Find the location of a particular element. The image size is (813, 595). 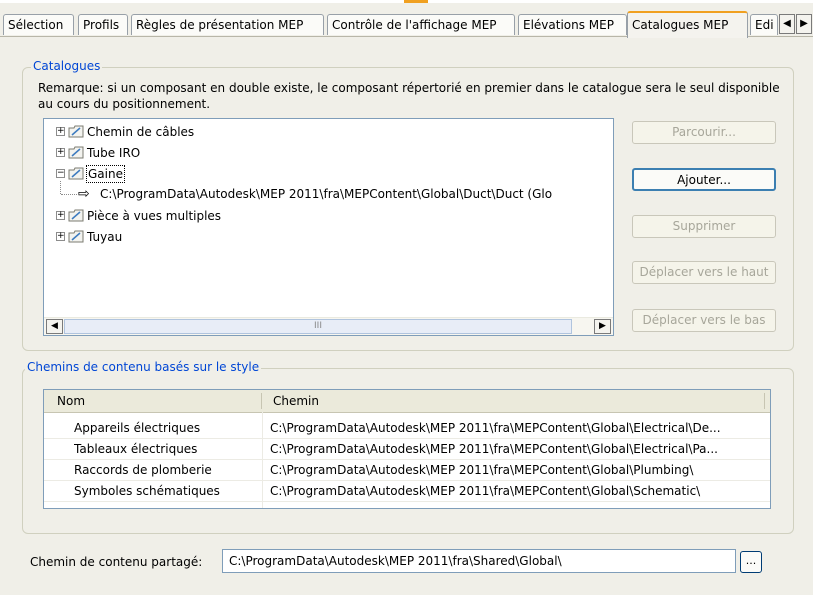

collapse-minus-icon: − is located at coordinates (60, 173).